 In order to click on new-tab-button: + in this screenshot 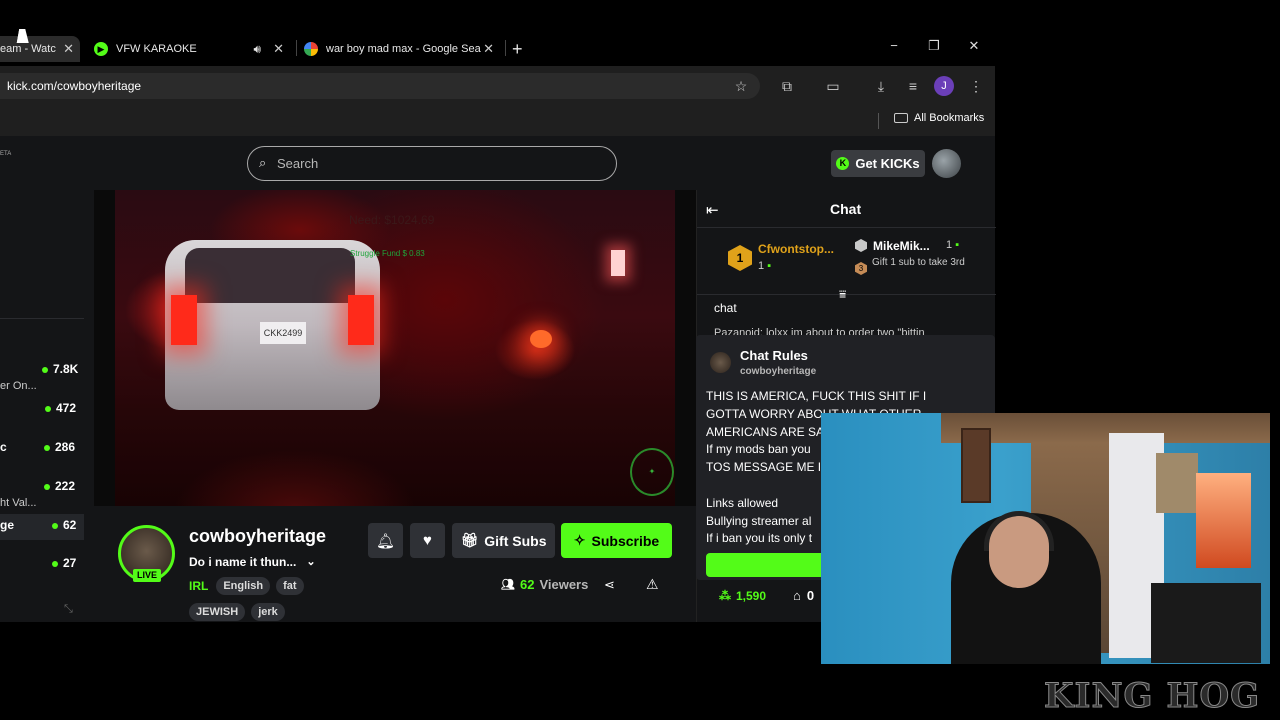, I will do `click(522, 49)`.